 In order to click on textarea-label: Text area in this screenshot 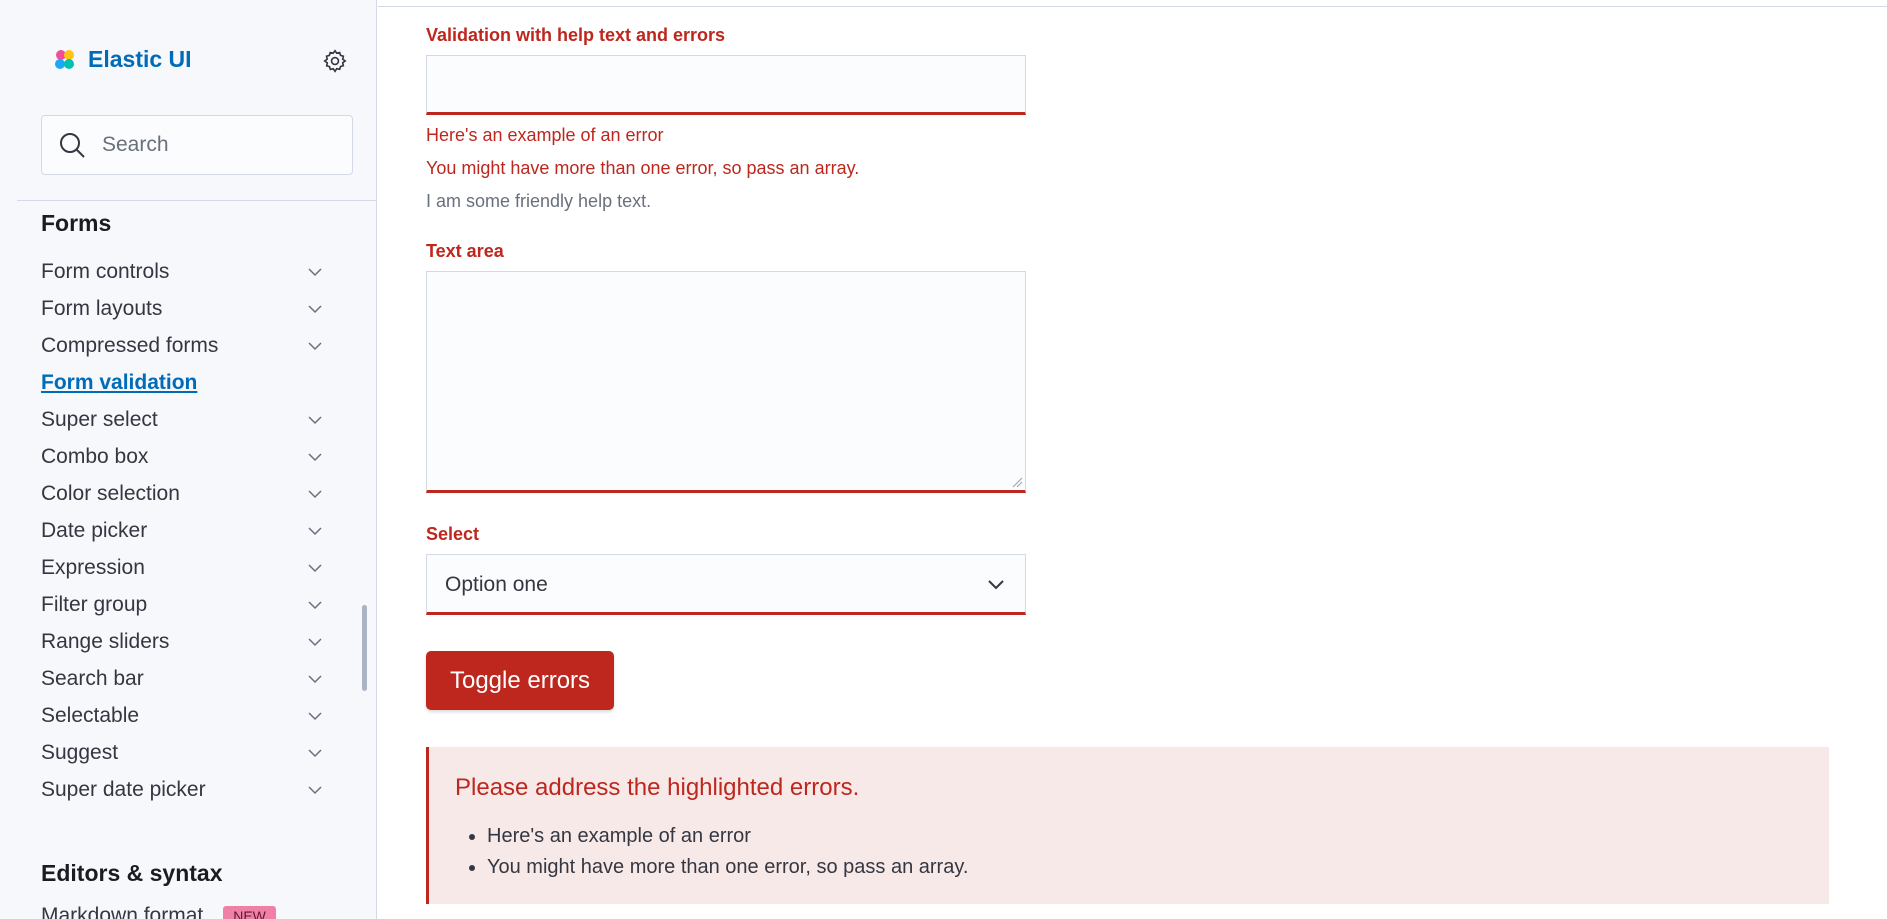, I will do `click(465, 251)`.